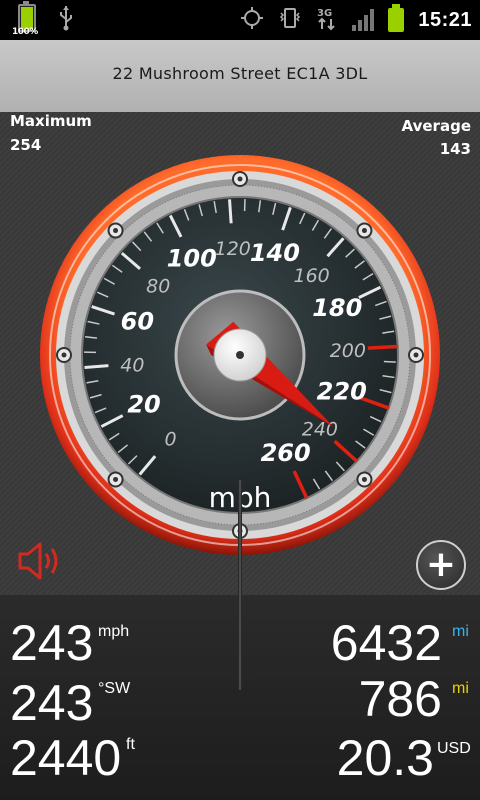 The height and width of the screenshot is (800, 480). I want to click on svg-text: 3G, so click(324, 13).